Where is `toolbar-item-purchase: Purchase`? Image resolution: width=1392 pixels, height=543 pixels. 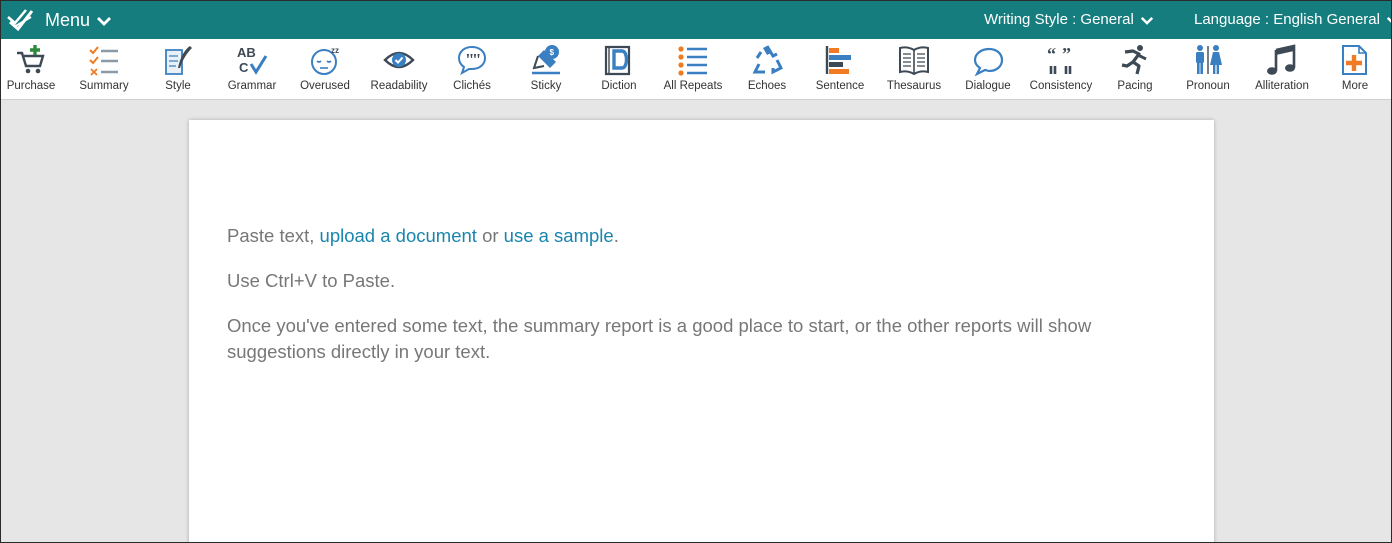 toolbar-item-purchase: Purchase is located at coordinates (34, 69).